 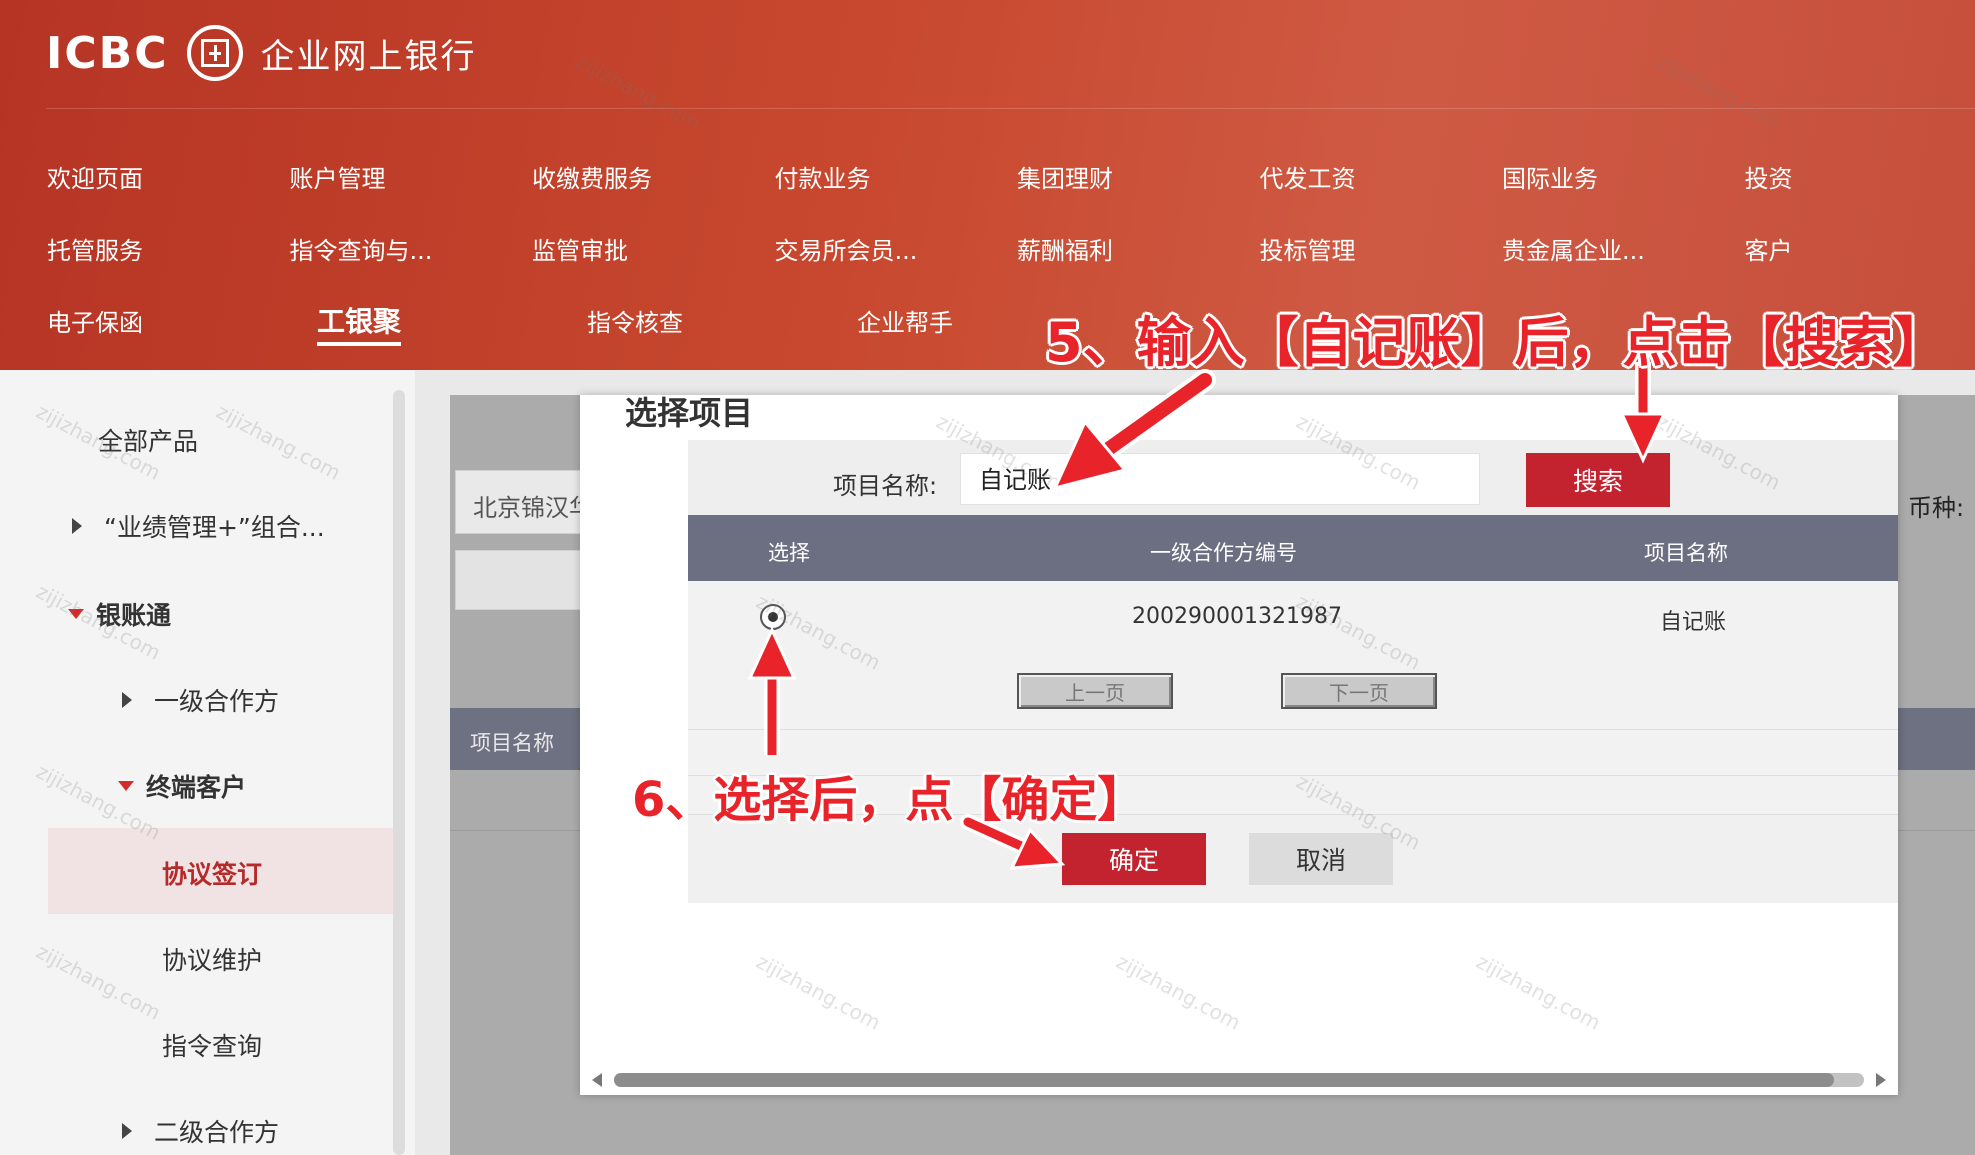 What do you see at coordinates (1138, 176) in the screenshot?
I see `nav-item: 集团理财` at bounding box center [1138, 176].